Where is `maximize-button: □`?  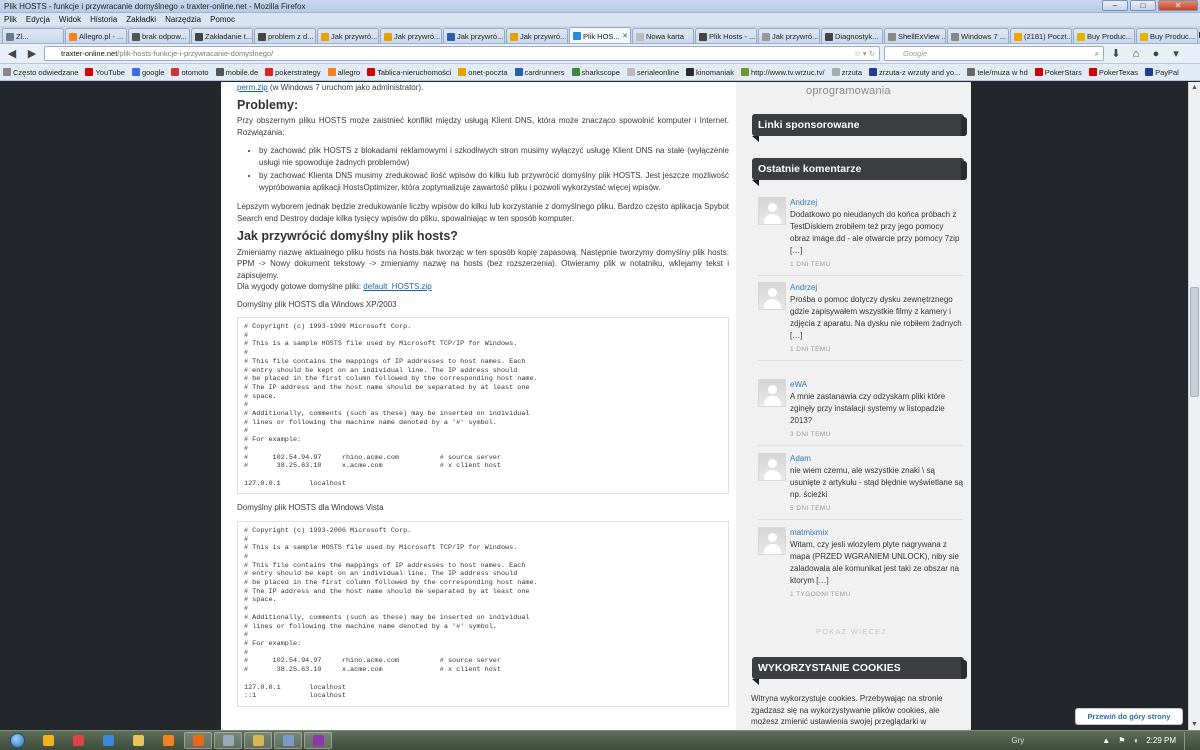
maximize-button: □ is located at coordinates (1143, 5).